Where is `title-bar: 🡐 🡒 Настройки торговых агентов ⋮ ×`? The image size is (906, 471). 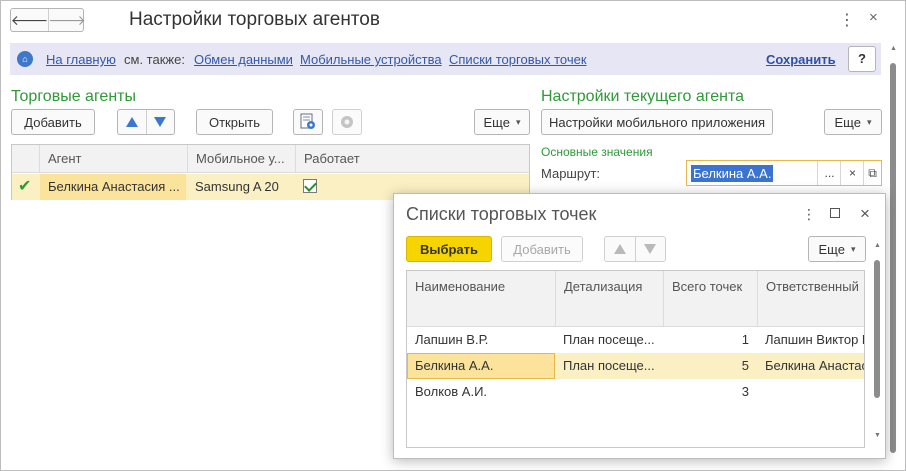
title-bar: 🡐 🡒 Настройки торговых агентов ⋮ × is located at coordinates (453, 20).